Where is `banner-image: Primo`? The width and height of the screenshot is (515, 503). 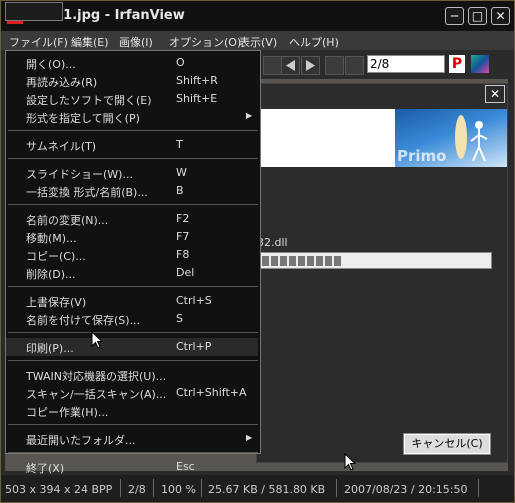
banner-image: Primo is located at coordinates (451, 138).